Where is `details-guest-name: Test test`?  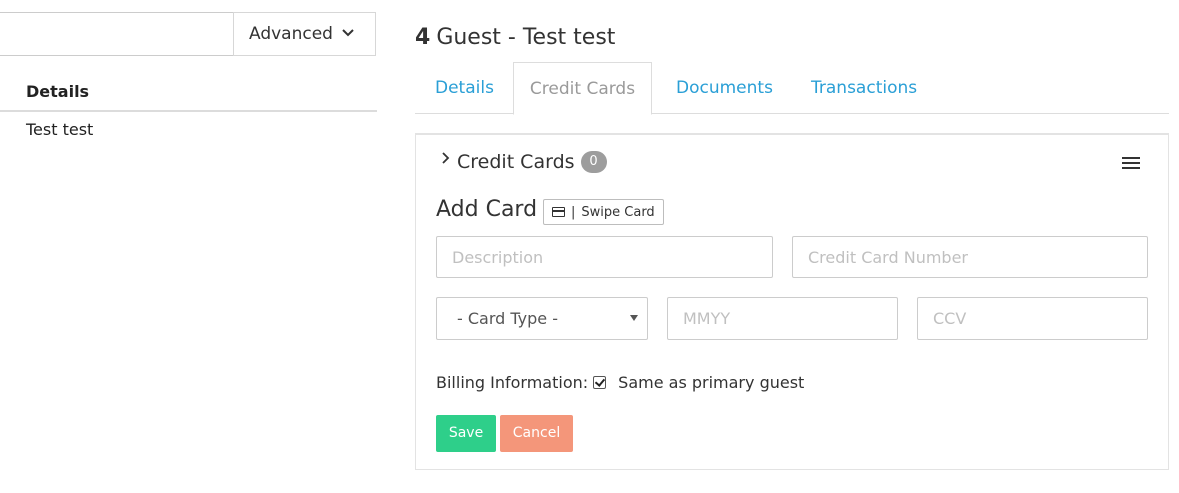
details-guest-name: Test test is located at coordinates (60, 129).